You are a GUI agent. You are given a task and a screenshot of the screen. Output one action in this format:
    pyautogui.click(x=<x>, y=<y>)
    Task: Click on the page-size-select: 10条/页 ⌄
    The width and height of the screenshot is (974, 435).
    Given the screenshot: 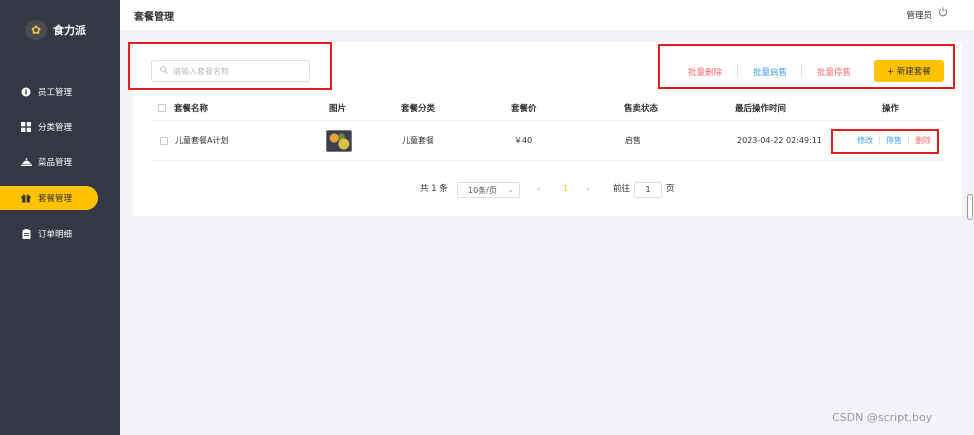 What is the action you would take?
    pyautogui.click(x=488, y=190)
    